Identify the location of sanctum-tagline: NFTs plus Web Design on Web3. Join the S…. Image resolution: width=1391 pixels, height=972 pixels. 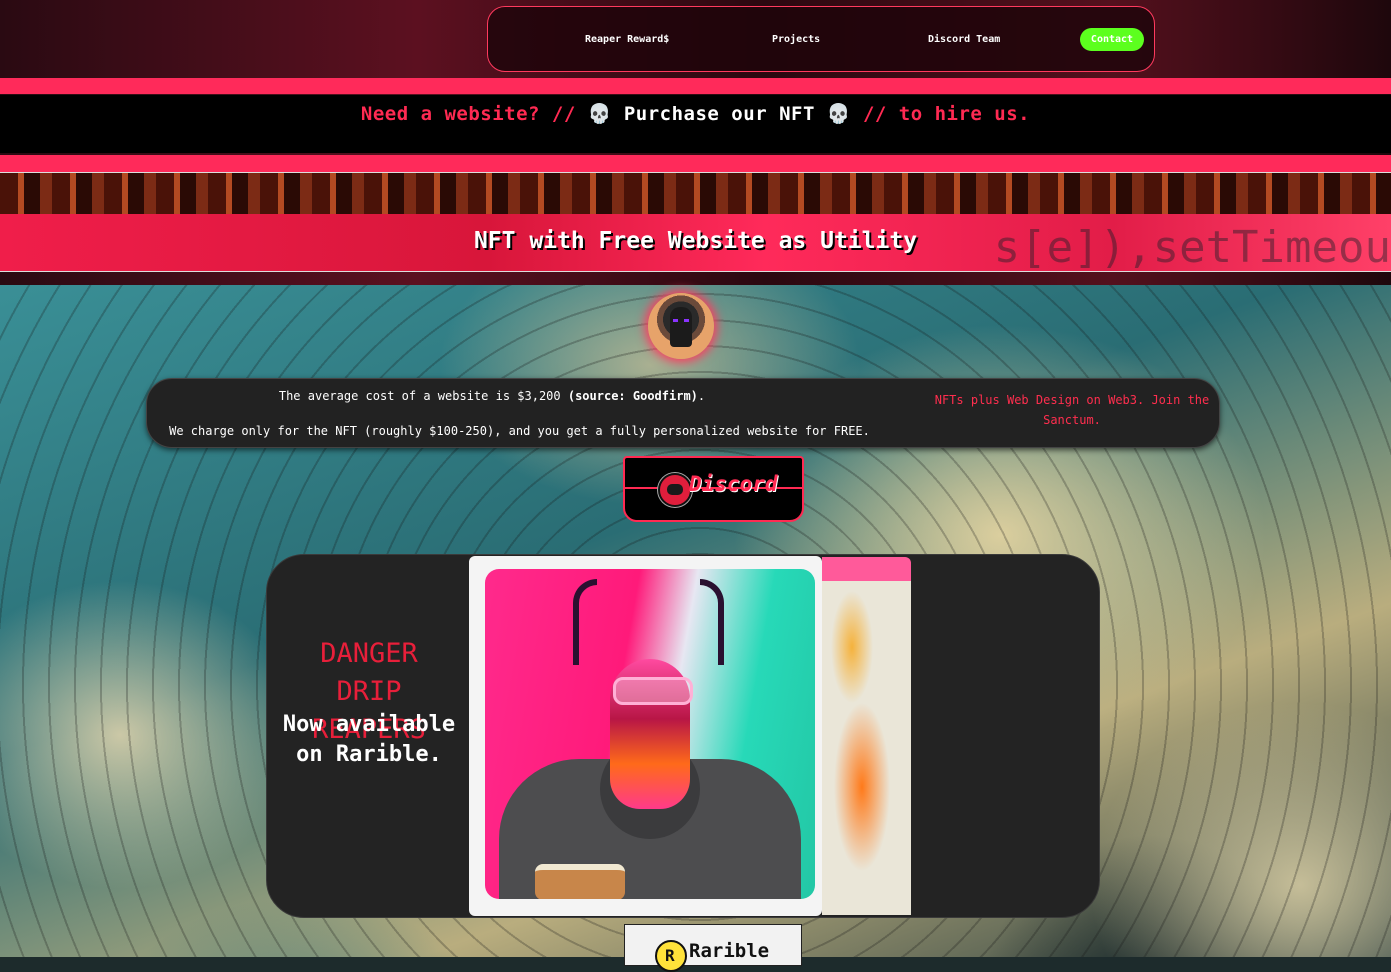
(1072, 410).